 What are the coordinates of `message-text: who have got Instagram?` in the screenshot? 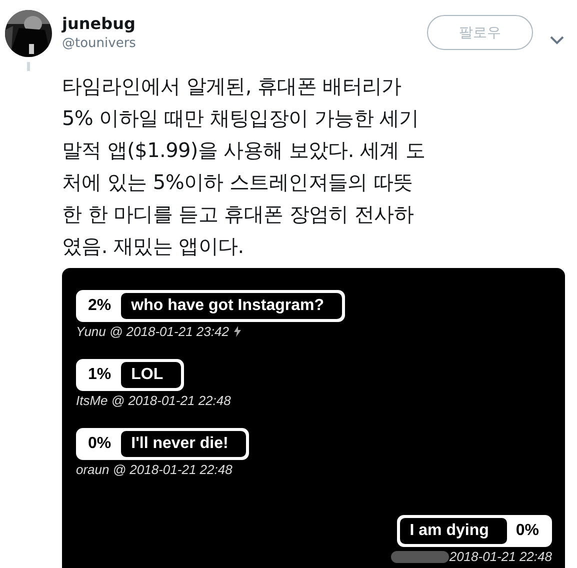 It's located at (231, 306).